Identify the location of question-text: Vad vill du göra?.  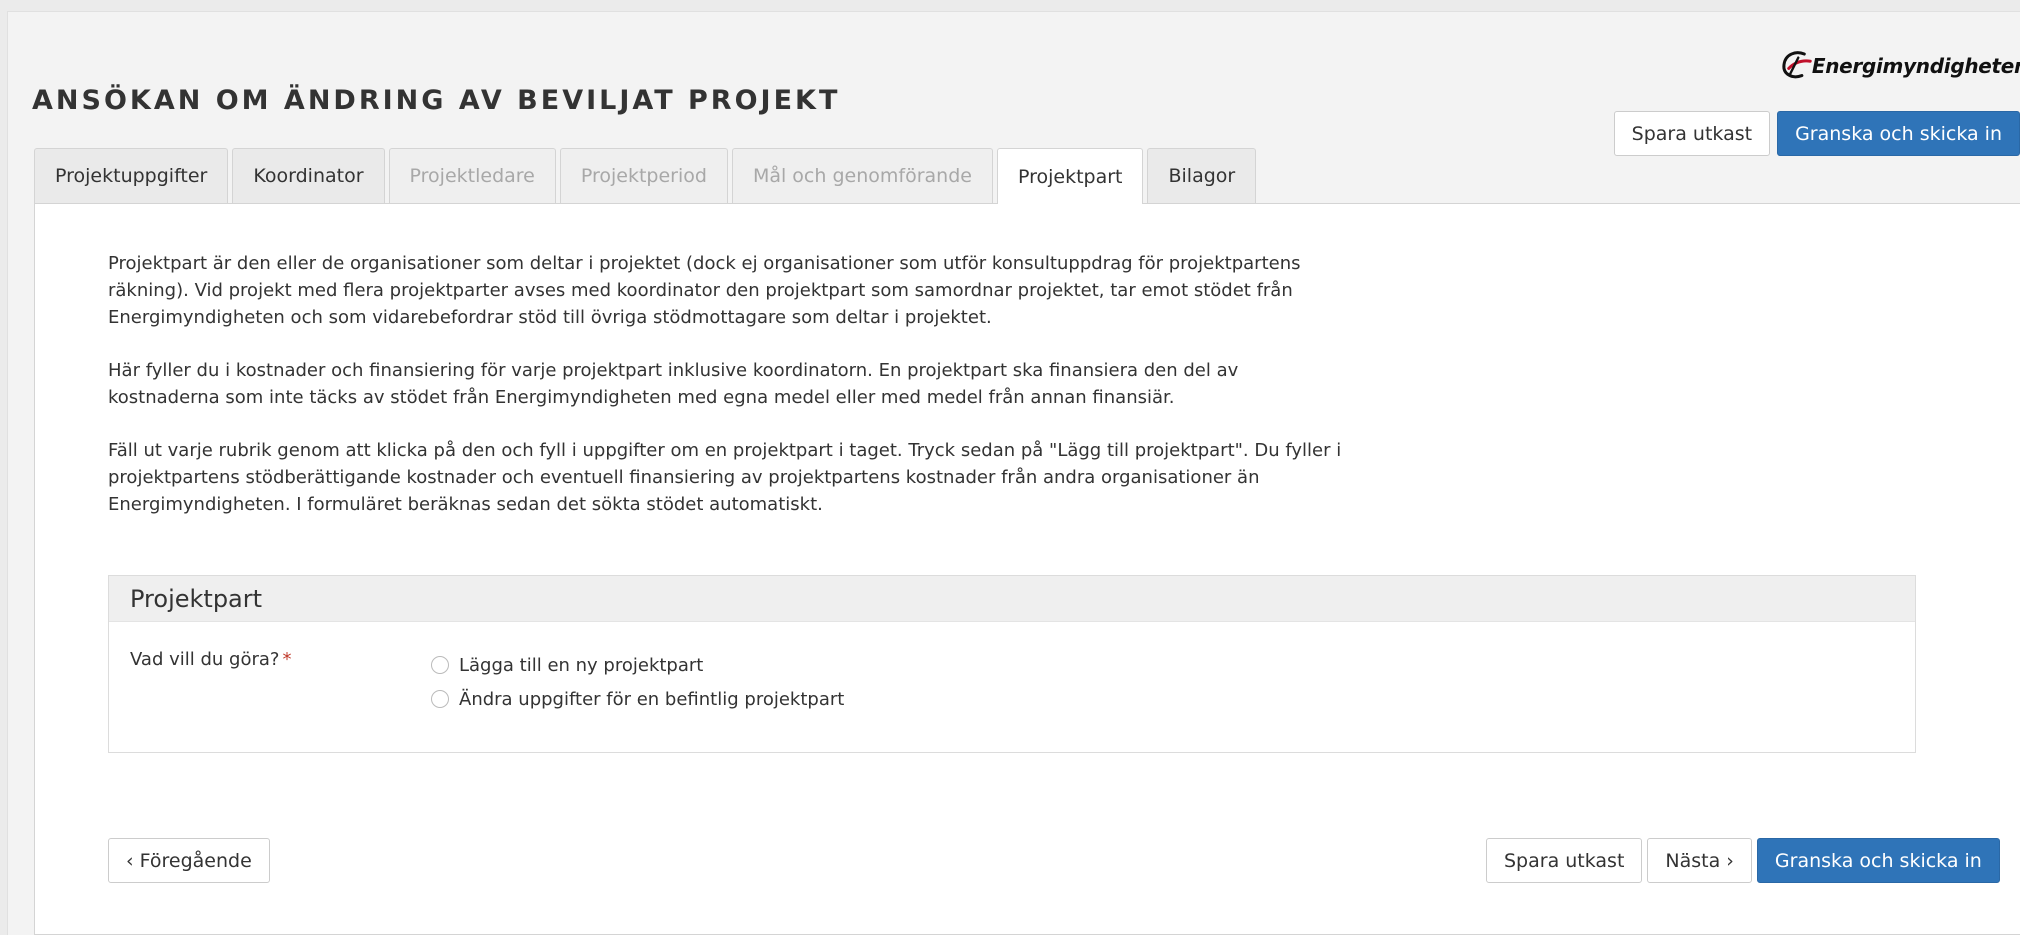
(205, 659).